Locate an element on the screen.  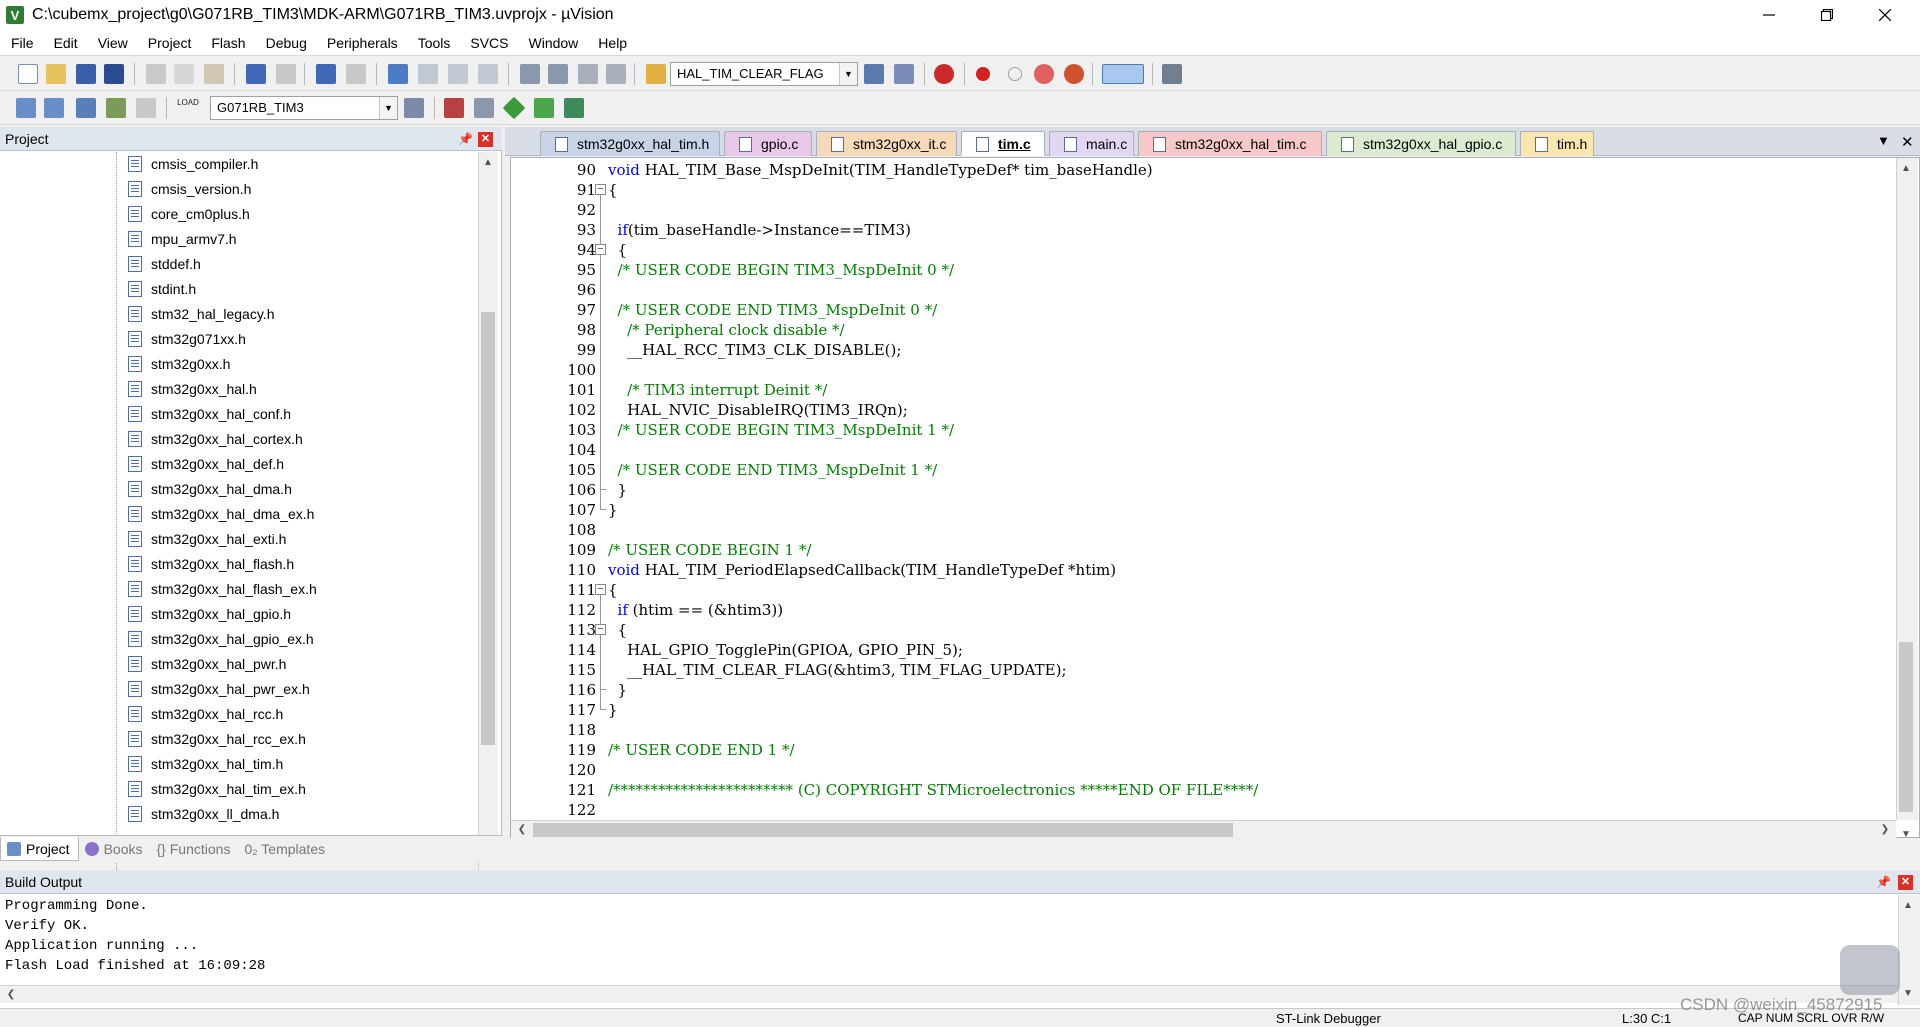
redo-icon is located at coordinates (286, 74).